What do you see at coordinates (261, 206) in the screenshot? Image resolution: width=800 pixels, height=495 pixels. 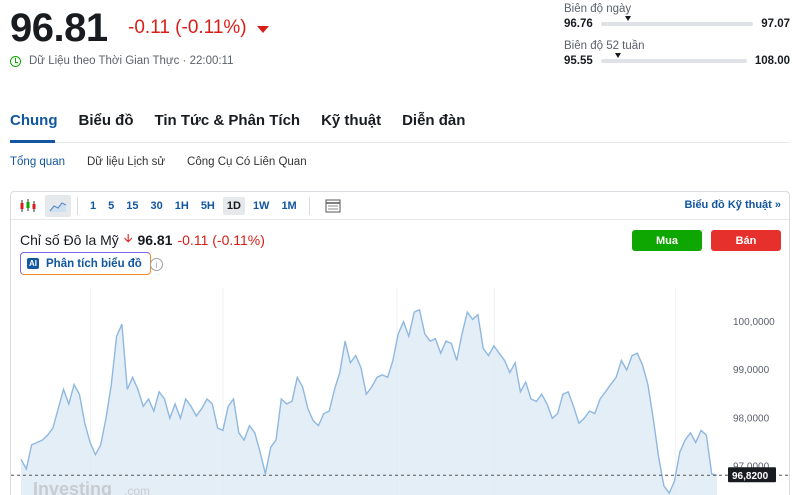 I see `timeframe-1w: 1W` at bounding box center [261, 206].